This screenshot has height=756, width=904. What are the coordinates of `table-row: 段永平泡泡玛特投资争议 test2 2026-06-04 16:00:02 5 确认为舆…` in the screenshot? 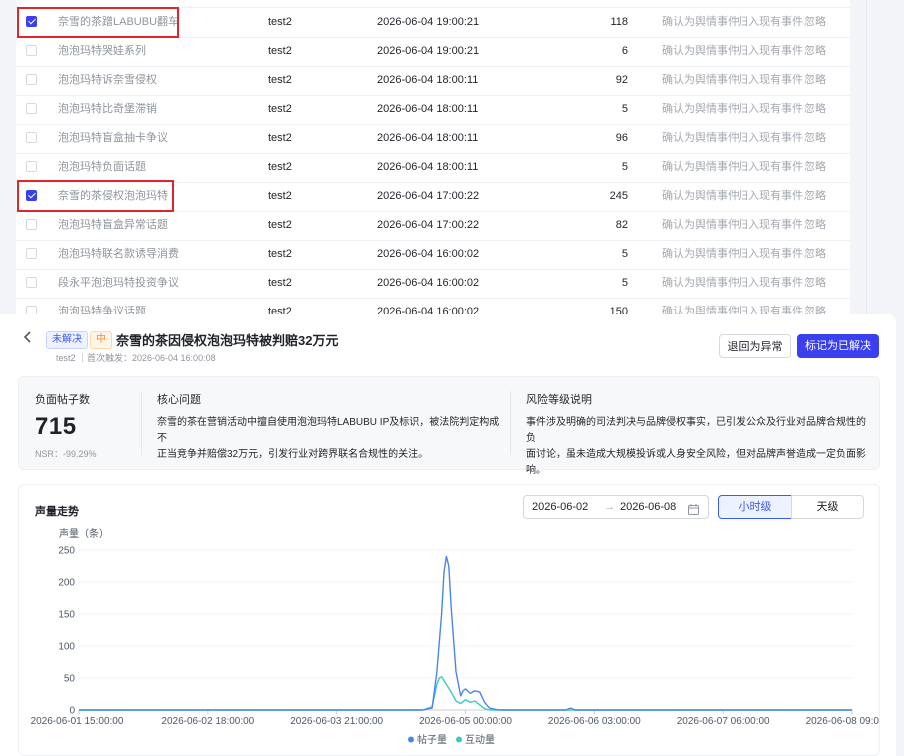 It's located at (433, 284).